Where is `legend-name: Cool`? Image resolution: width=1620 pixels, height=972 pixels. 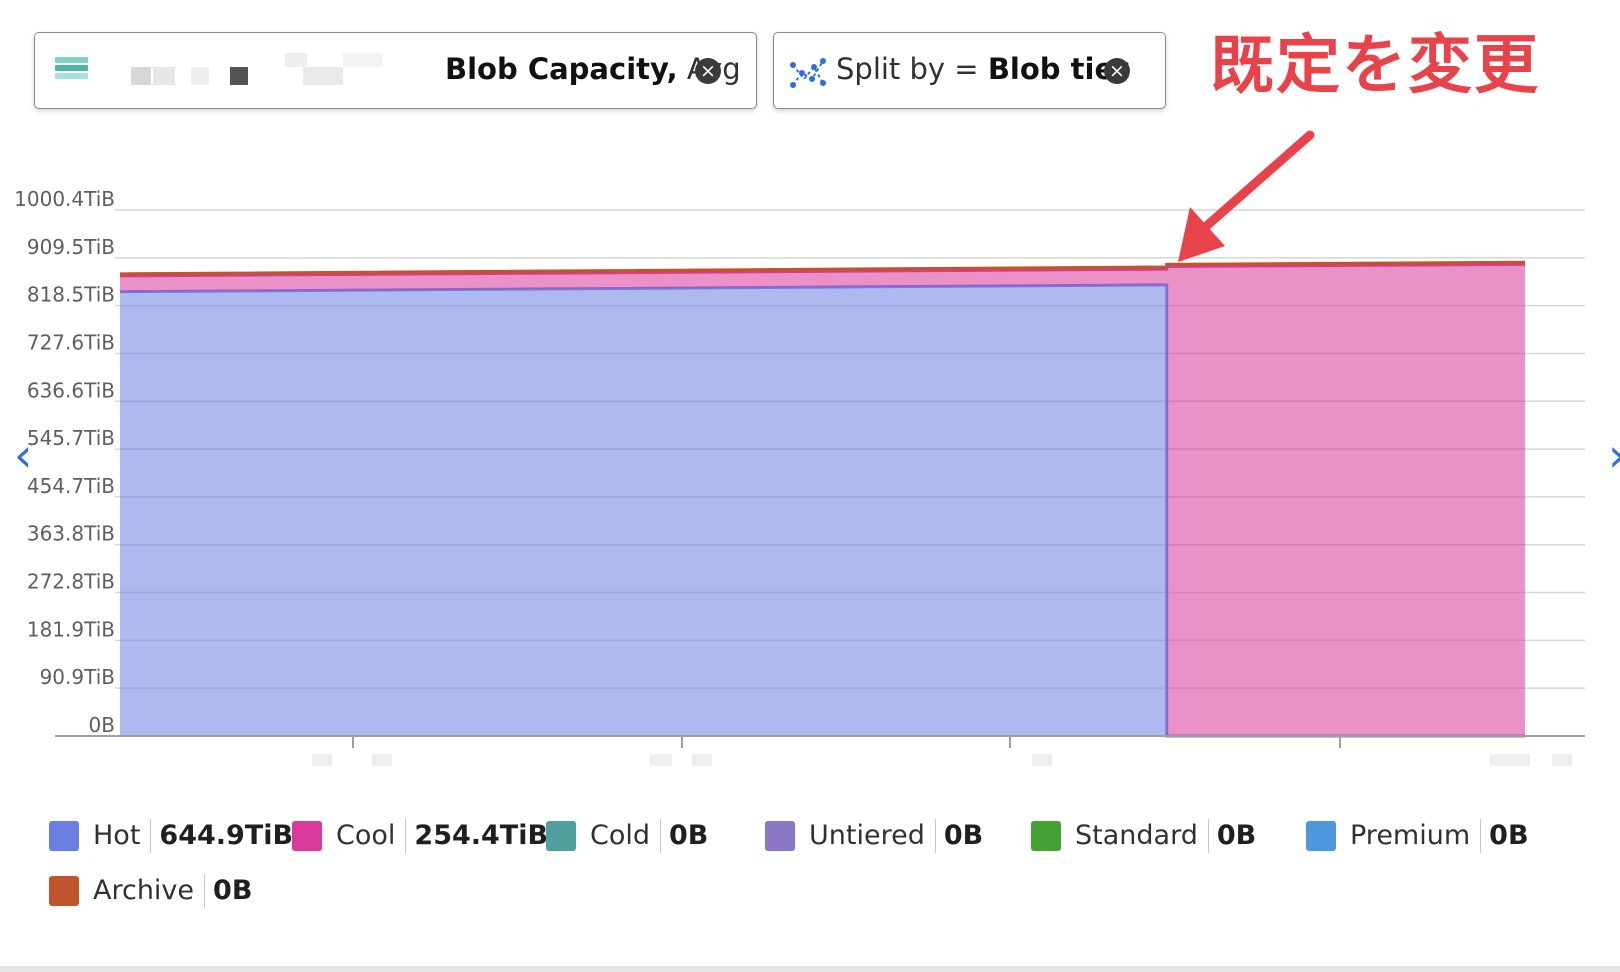 legend-name: Cool is located at coordinates (371, 836).